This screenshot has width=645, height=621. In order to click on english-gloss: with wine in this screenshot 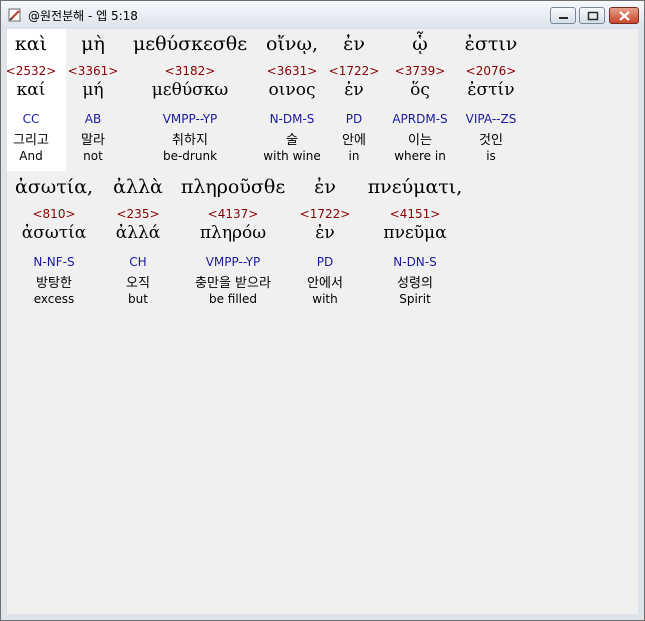, I will do `click(292, 156)`.